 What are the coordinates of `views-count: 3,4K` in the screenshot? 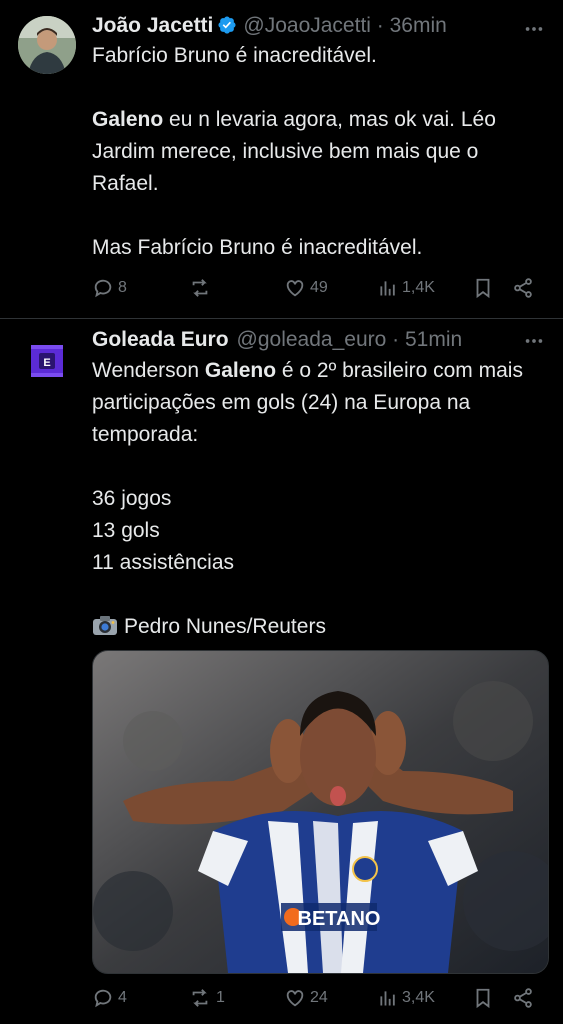 It's located at (418, 997).